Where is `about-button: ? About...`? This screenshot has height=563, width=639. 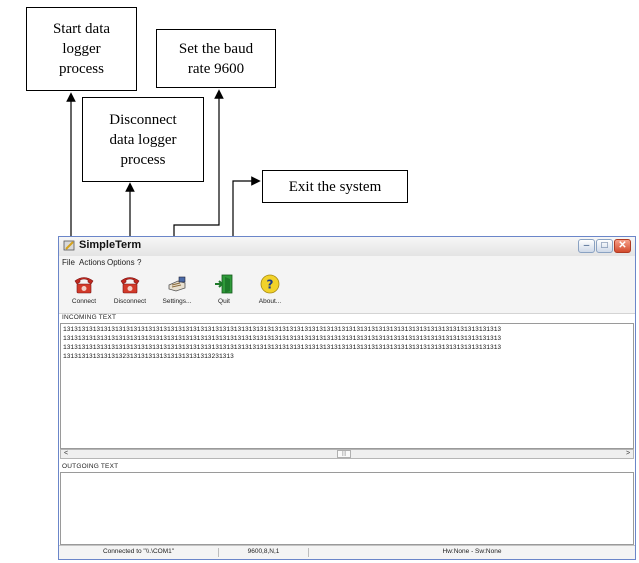
about-button: ? About... is located at coordinates (270, 291).